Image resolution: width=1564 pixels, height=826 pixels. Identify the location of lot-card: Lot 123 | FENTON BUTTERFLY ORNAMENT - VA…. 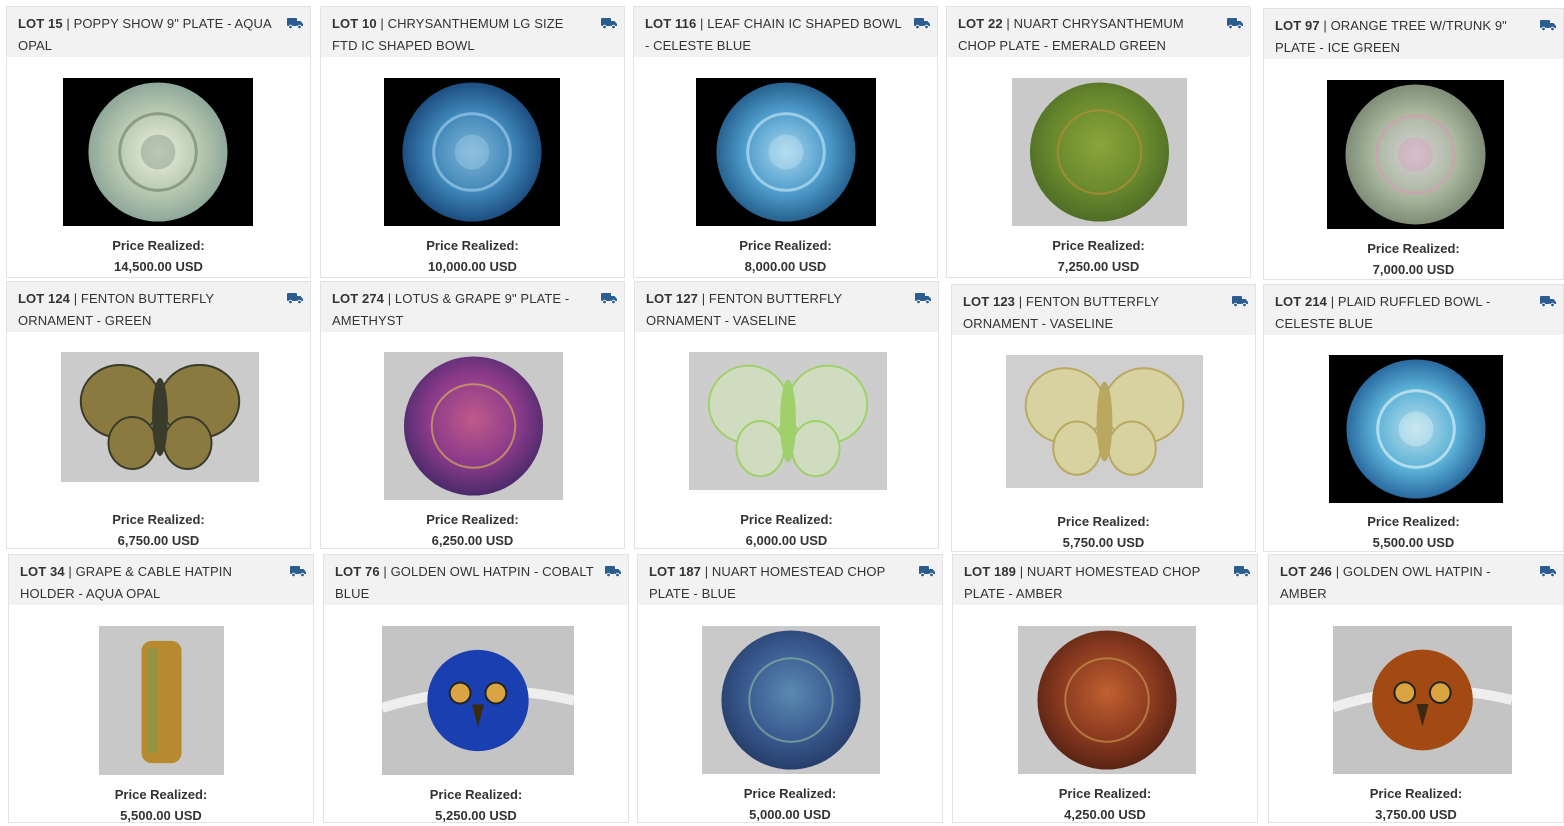
(1103, 418).